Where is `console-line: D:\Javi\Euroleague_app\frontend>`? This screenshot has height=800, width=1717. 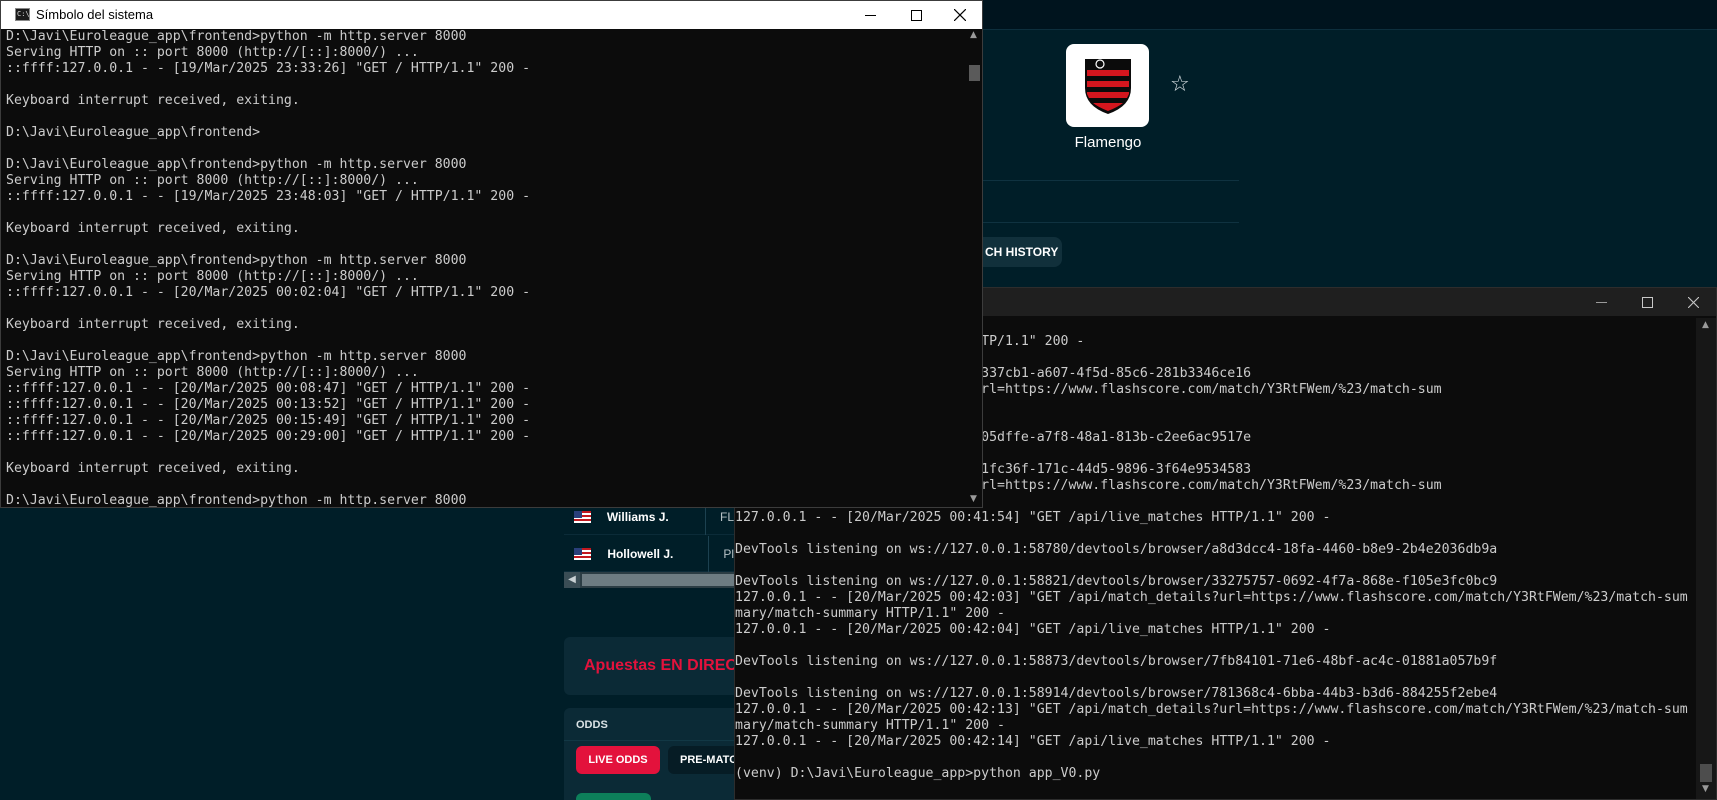
console-line: D:\Javi\Euroleague_app\frontend> is located at coordinates (133, 132).